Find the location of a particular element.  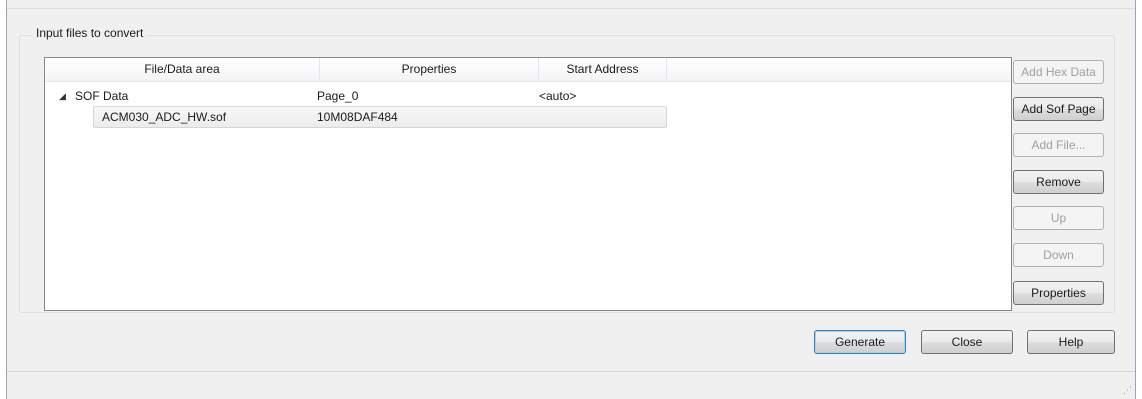

list-item-sof-data: ◢ SOF Data Page_0 <auto> is located at coordinates (356, 96).